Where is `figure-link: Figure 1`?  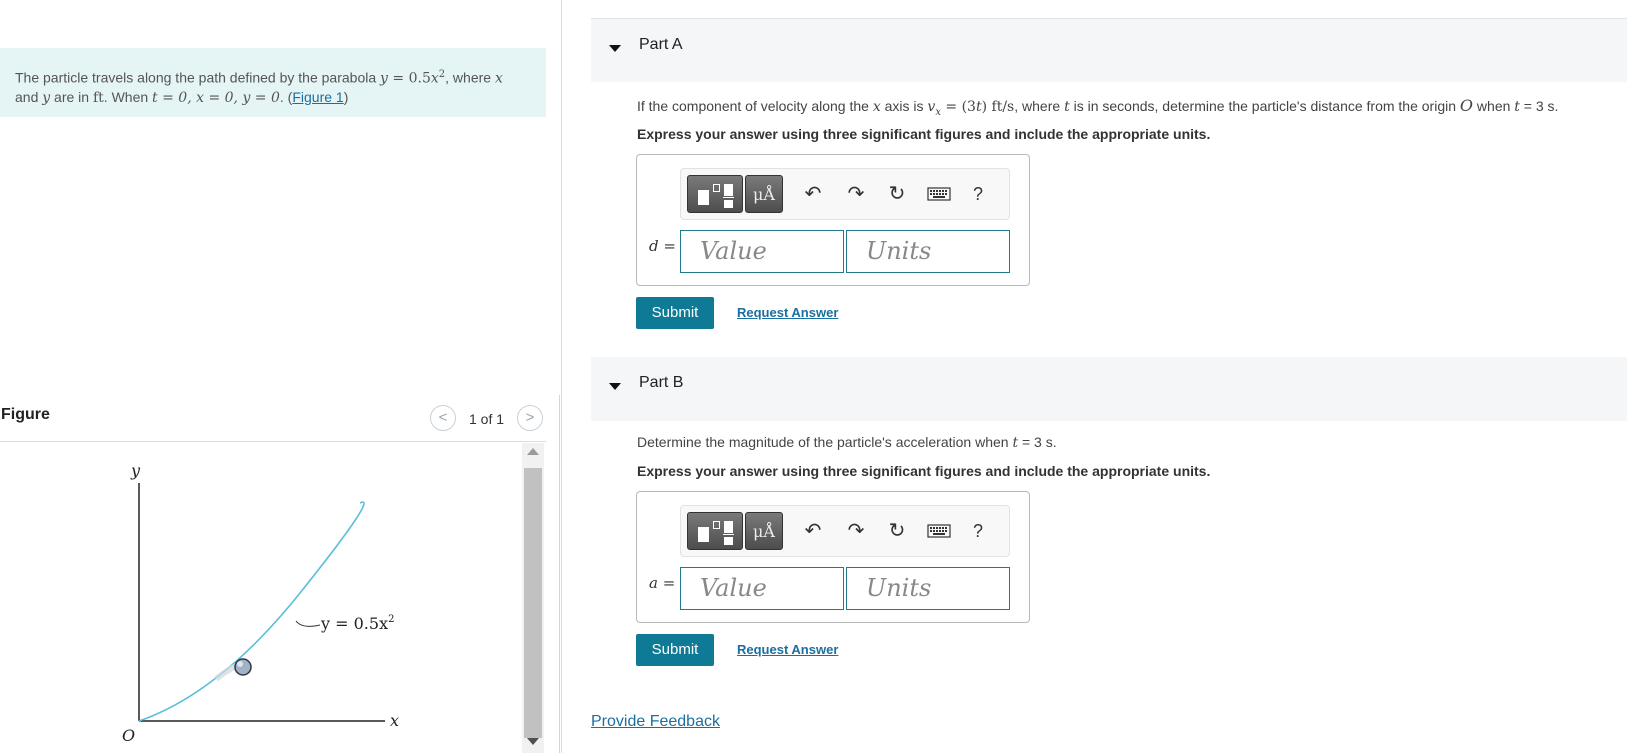 figure-link: Figure 1 is located at coordinates (317, 97).